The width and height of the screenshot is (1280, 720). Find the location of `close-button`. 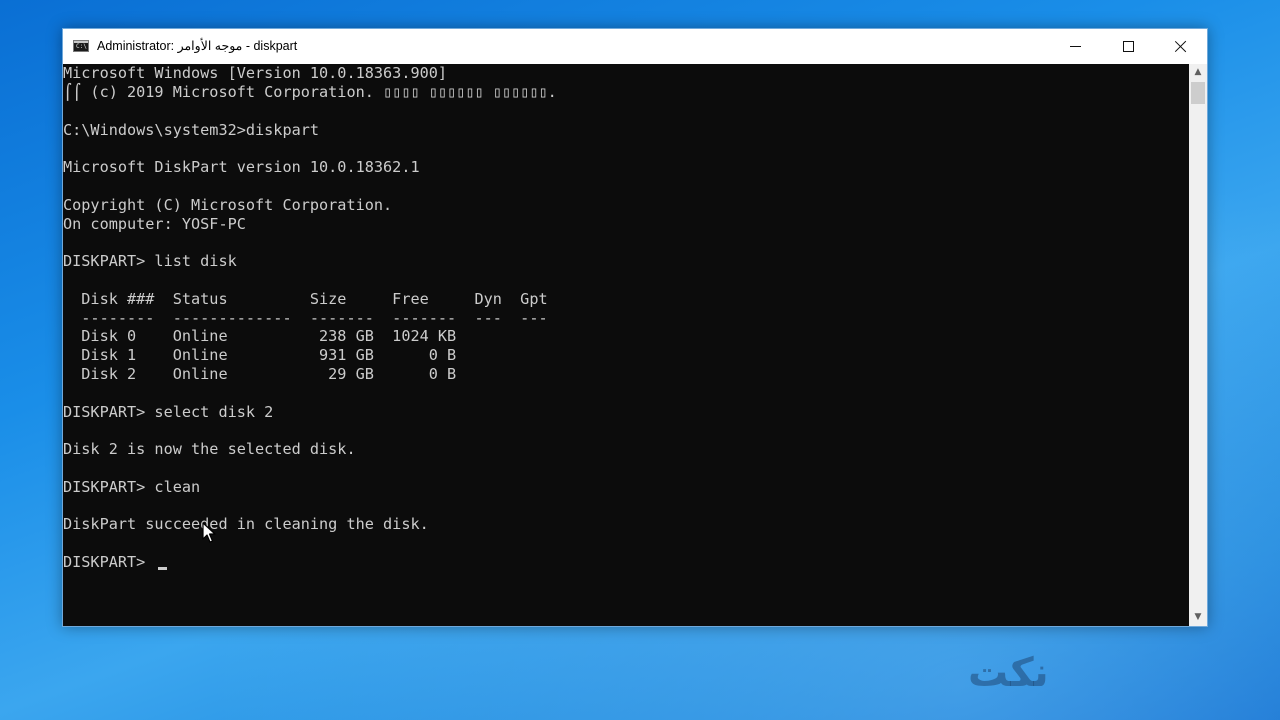

close-button is located at coordinates (1181, 46).